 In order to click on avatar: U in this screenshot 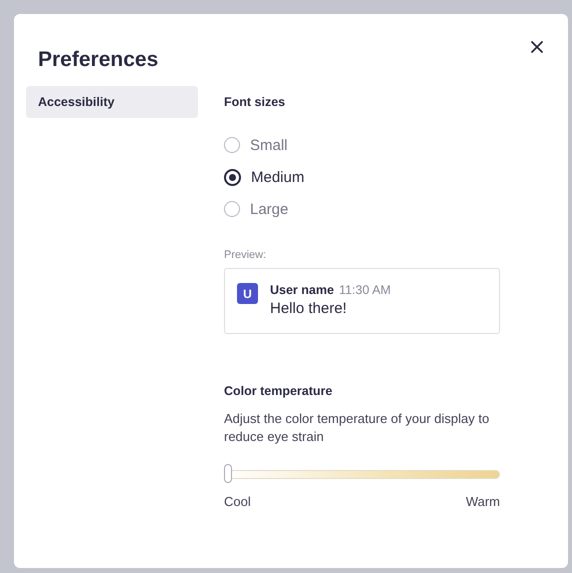, I will do `click(247, 293)`.